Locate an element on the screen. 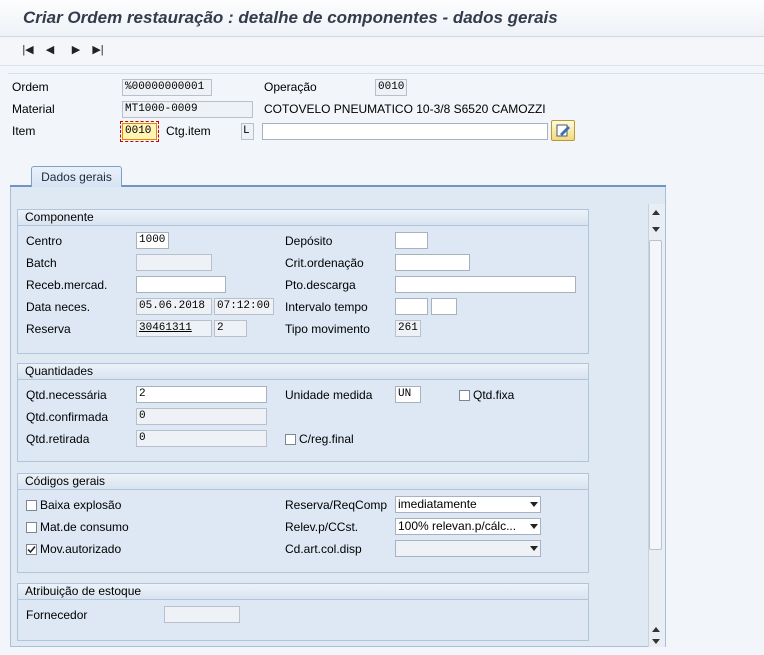 This screenshot has height=655, width=764. reserva-reqcomp-dropdown: imediatamente is located at coordinates (468, 504).